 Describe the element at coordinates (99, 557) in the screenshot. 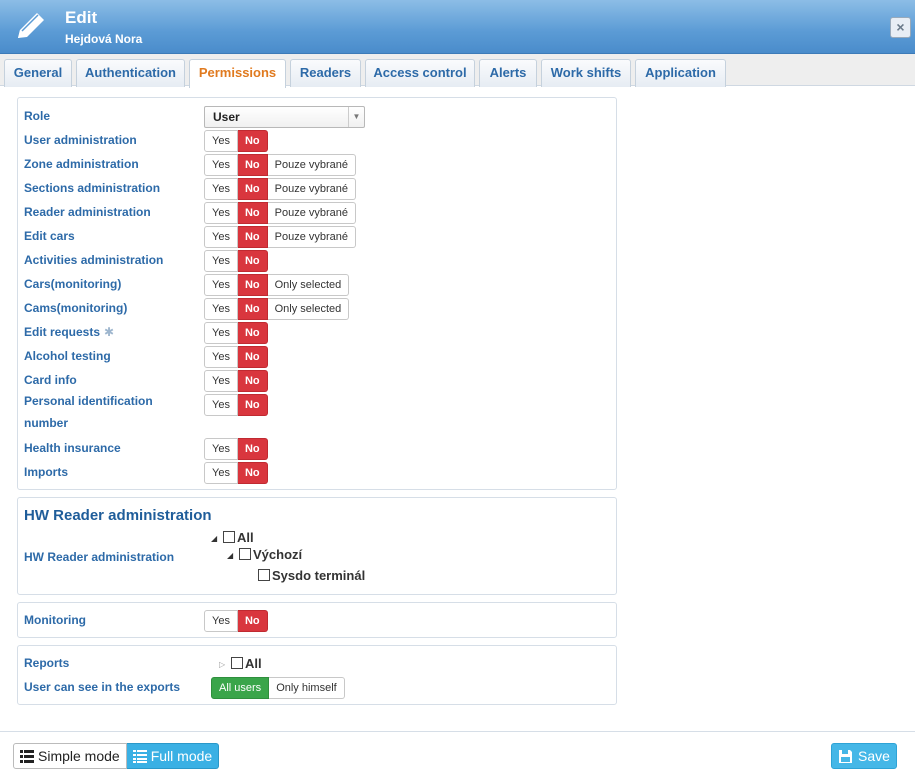

I see `hw-reader-label: HW Reader administration` at that location.